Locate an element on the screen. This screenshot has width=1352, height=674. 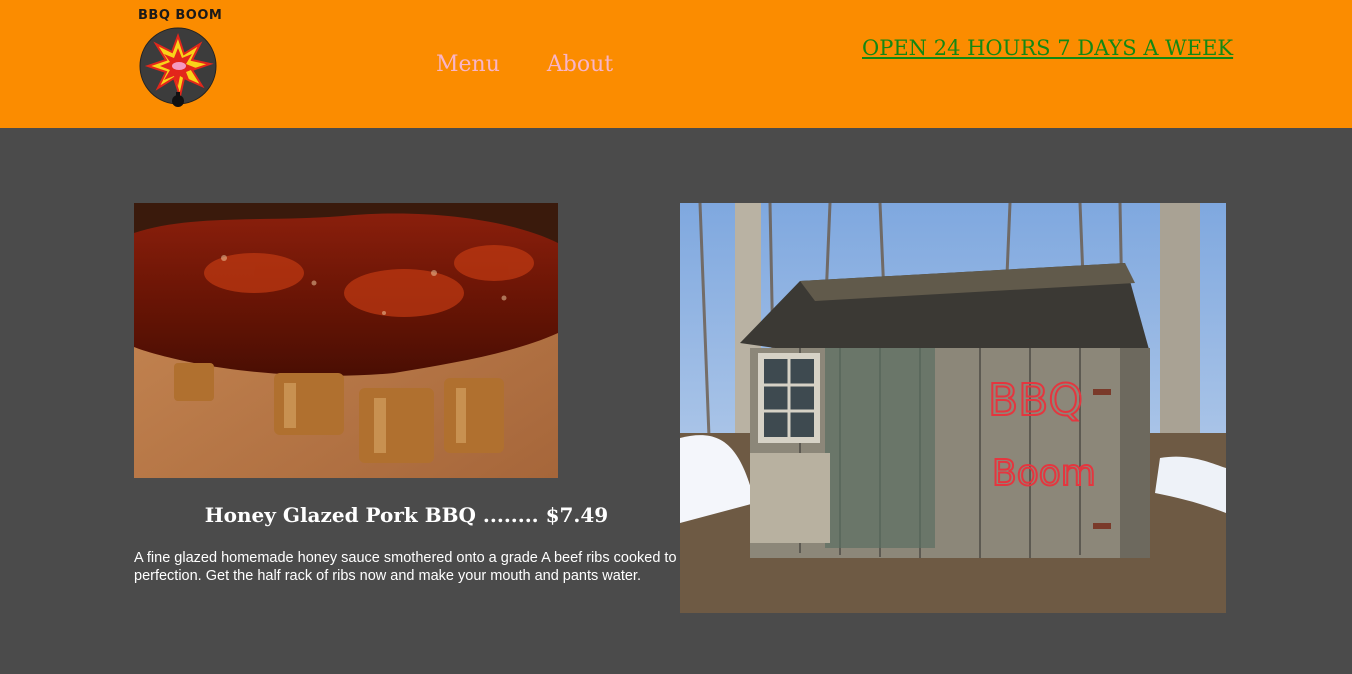
brand-name: BBQ BOOM is located at coordinates (180, 15).